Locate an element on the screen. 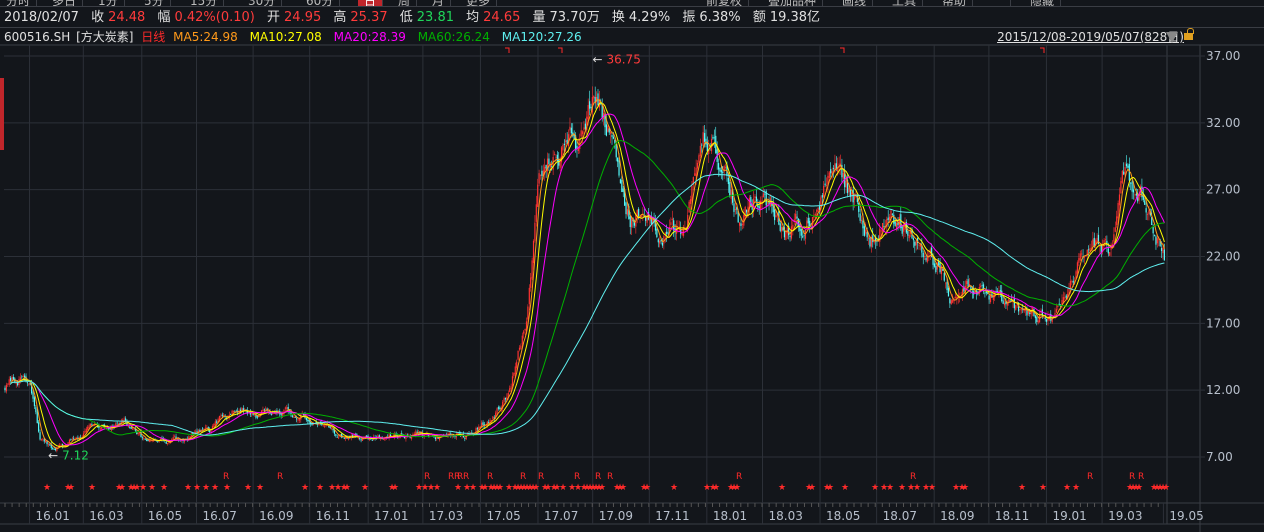 This screenshot has width=1264, height=532. y-tick-label: 32.00 is located at coordinates (1223, 123).